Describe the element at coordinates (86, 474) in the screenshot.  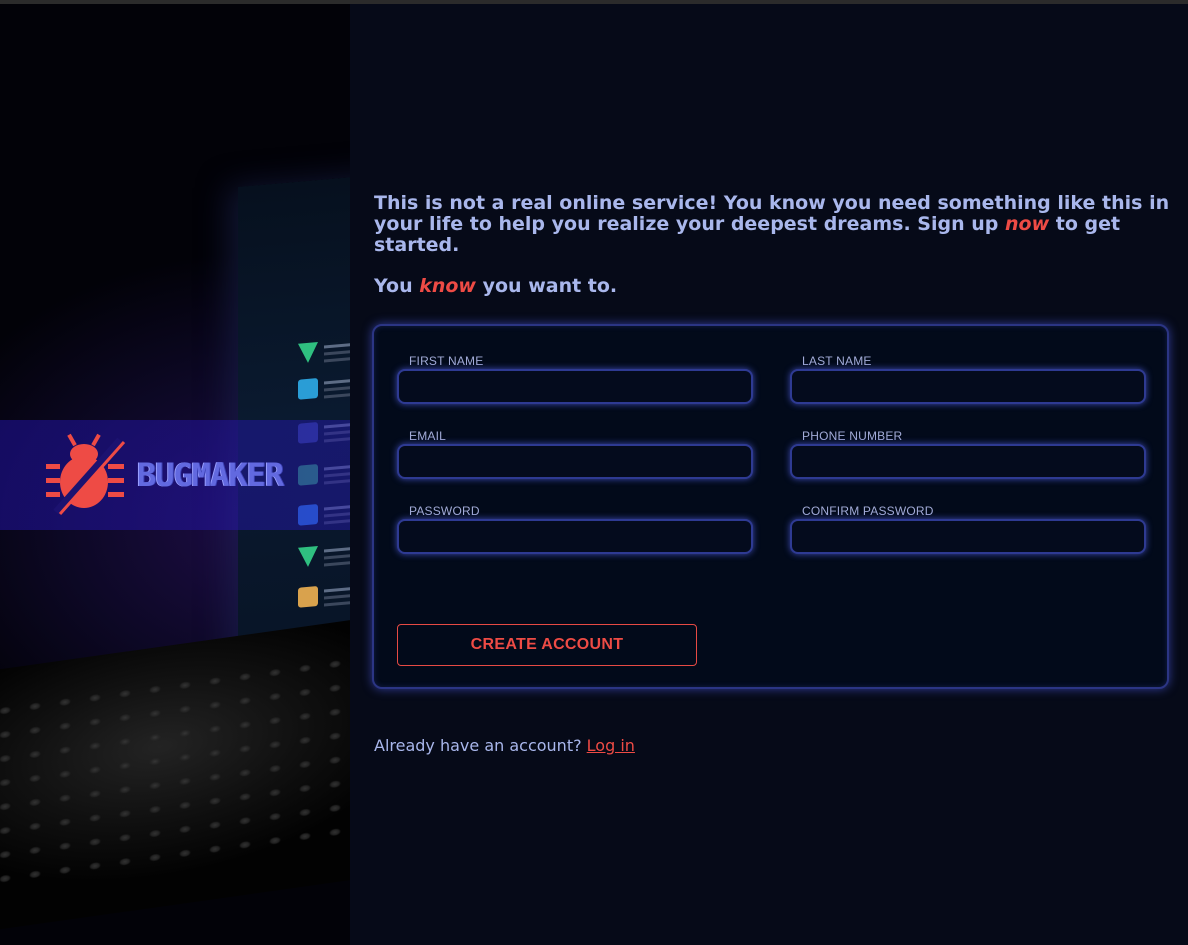
I see `bug-icon` at that location.